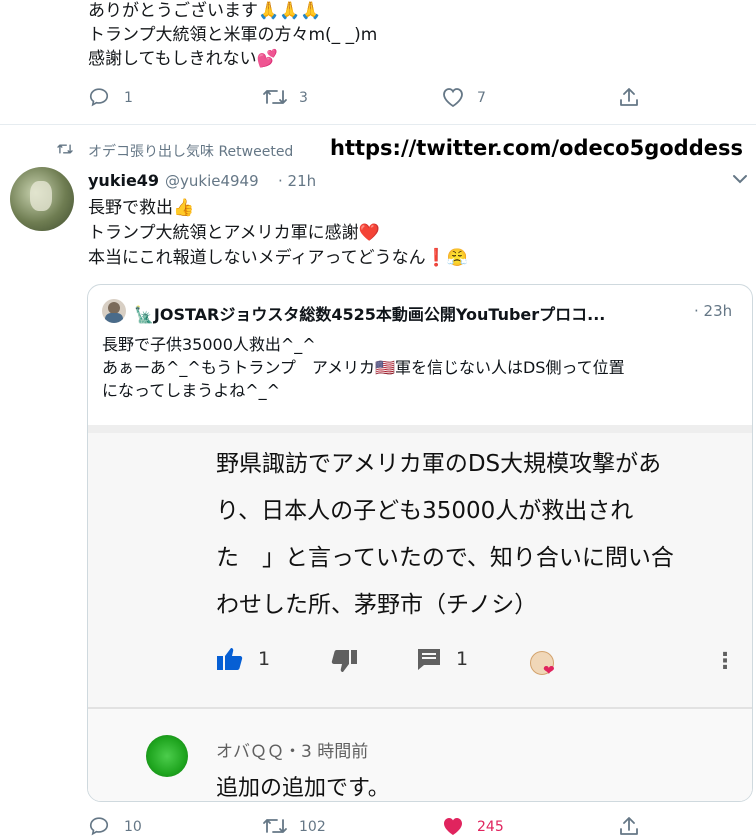 Image resolution: width=756 pixels, height=837 pixels. What do you see at coordinates (42, 199) in the screenshot?
I see `avatar` at bounding box center [42, 199].